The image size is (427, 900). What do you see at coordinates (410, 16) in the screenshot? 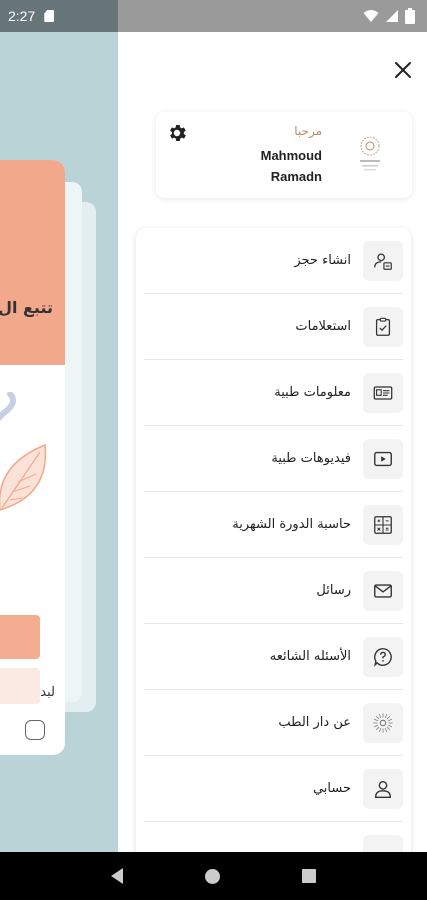
I see `battery-icon` at bounding box center [410, 16].